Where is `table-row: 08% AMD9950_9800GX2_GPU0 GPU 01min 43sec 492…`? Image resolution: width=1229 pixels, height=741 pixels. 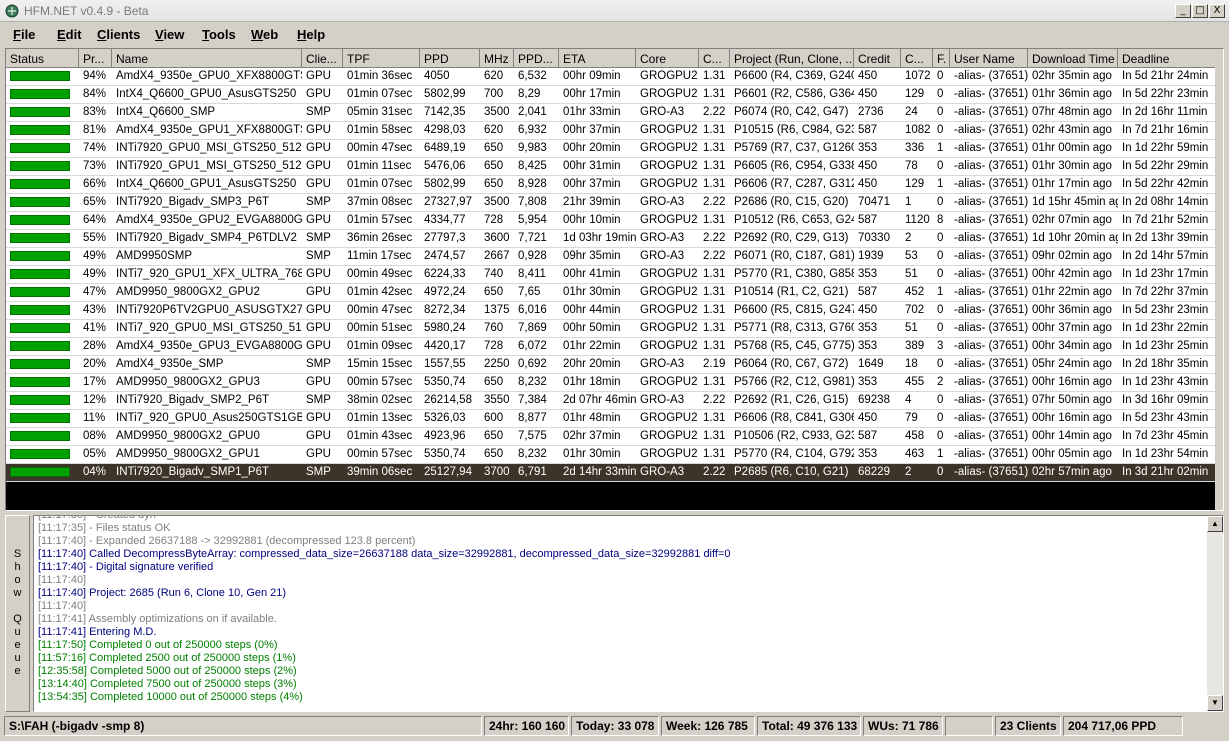 table-row: 08% AMD9950_9800GX2_GPU0 GPU 01min 43sec 492… is located at coordinates (612, 437).